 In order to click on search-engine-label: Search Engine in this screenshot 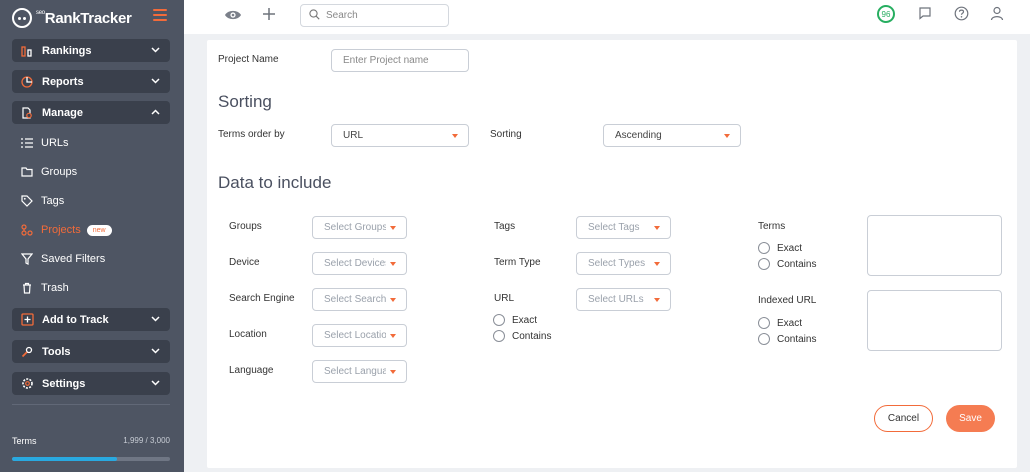, I will do `click(262, 298)`.